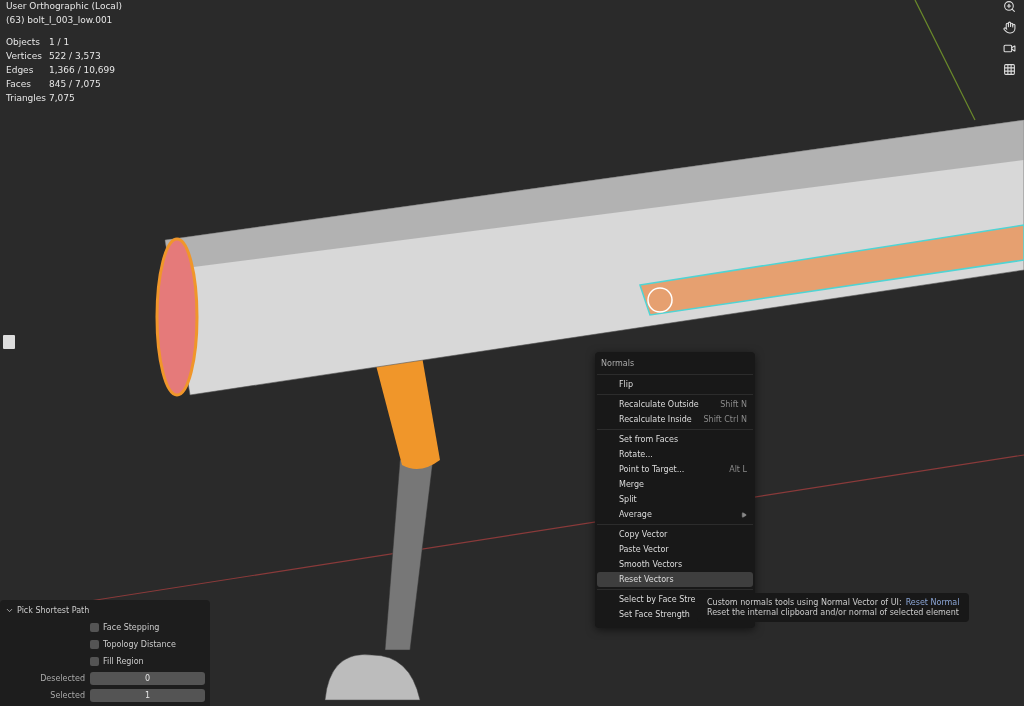  Describe the element at coordinates (123, 661) in the screenshot. I see `checkbox-label: Fill Region` at that location.